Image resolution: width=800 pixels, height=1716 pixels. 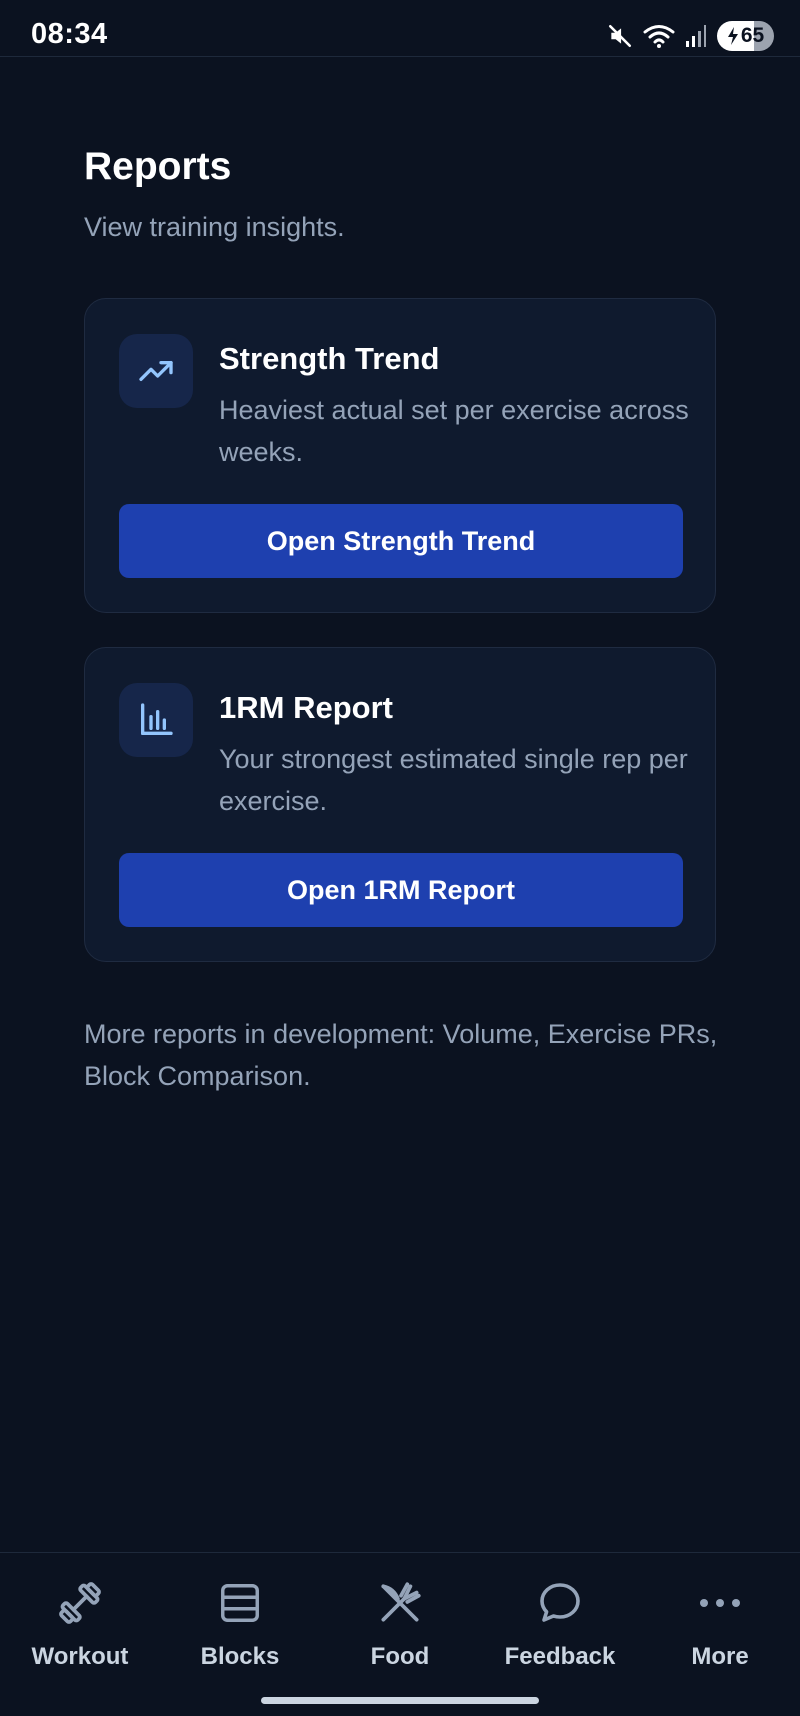 I want to click on blocks-icon, so click(x=240, y=1603).